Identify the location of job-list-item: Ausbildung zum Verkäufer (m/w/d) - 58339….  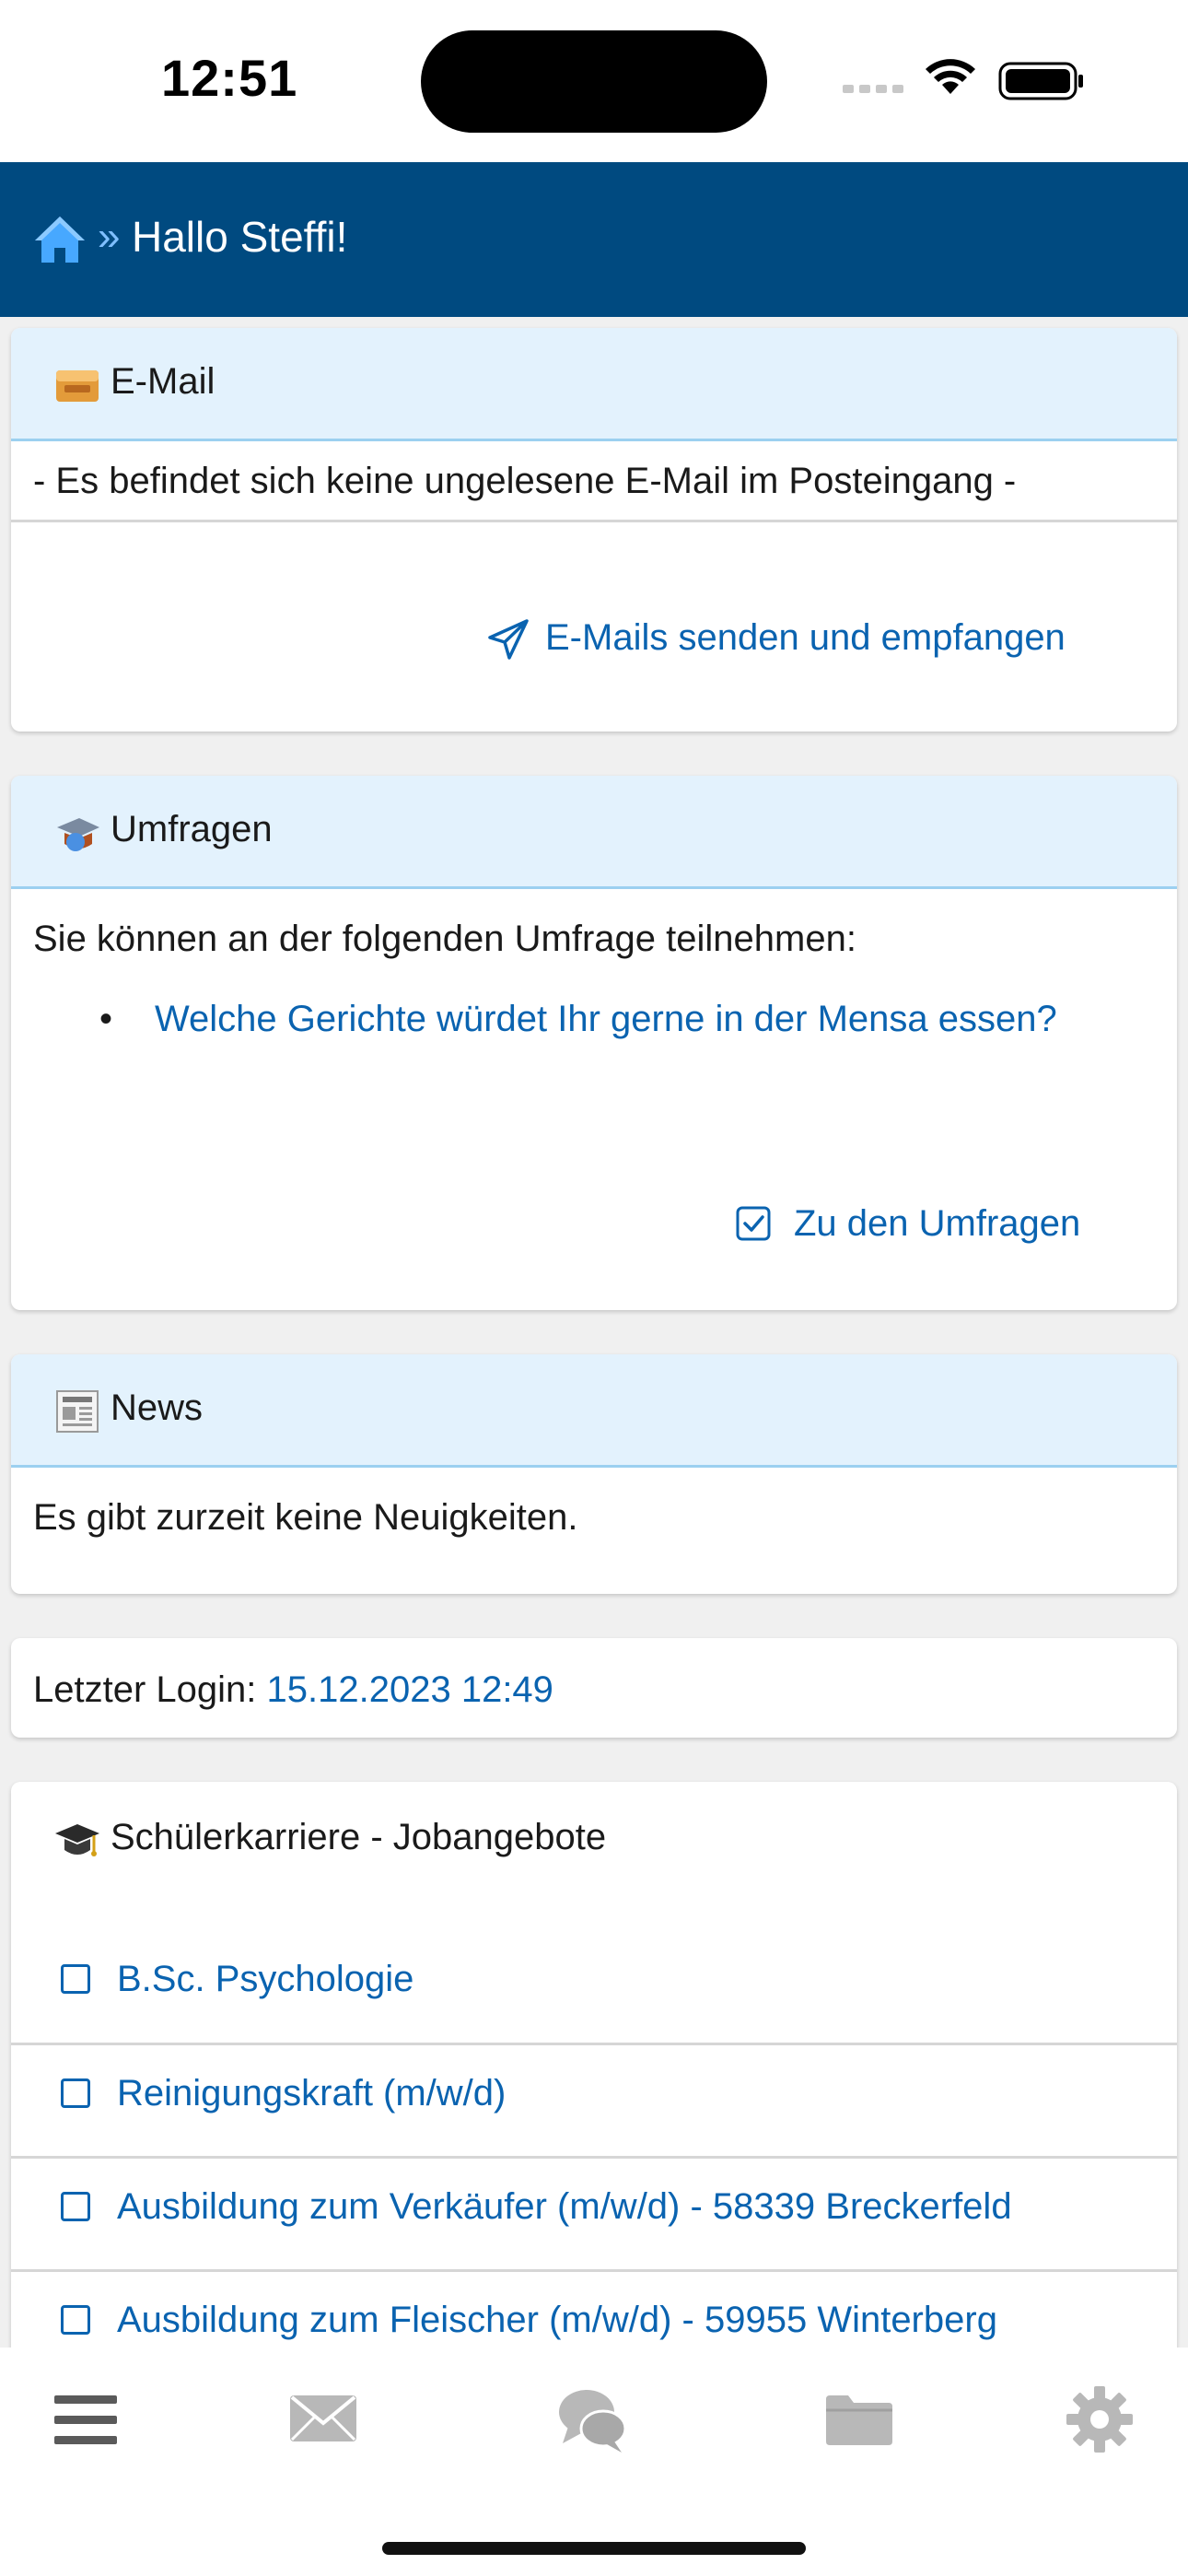
(594, 2215).